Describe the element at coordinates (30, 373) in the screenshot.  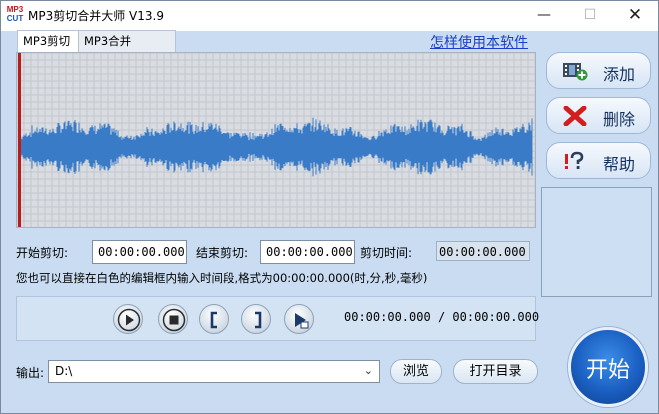
I see `output-label: 输出:` at that location.